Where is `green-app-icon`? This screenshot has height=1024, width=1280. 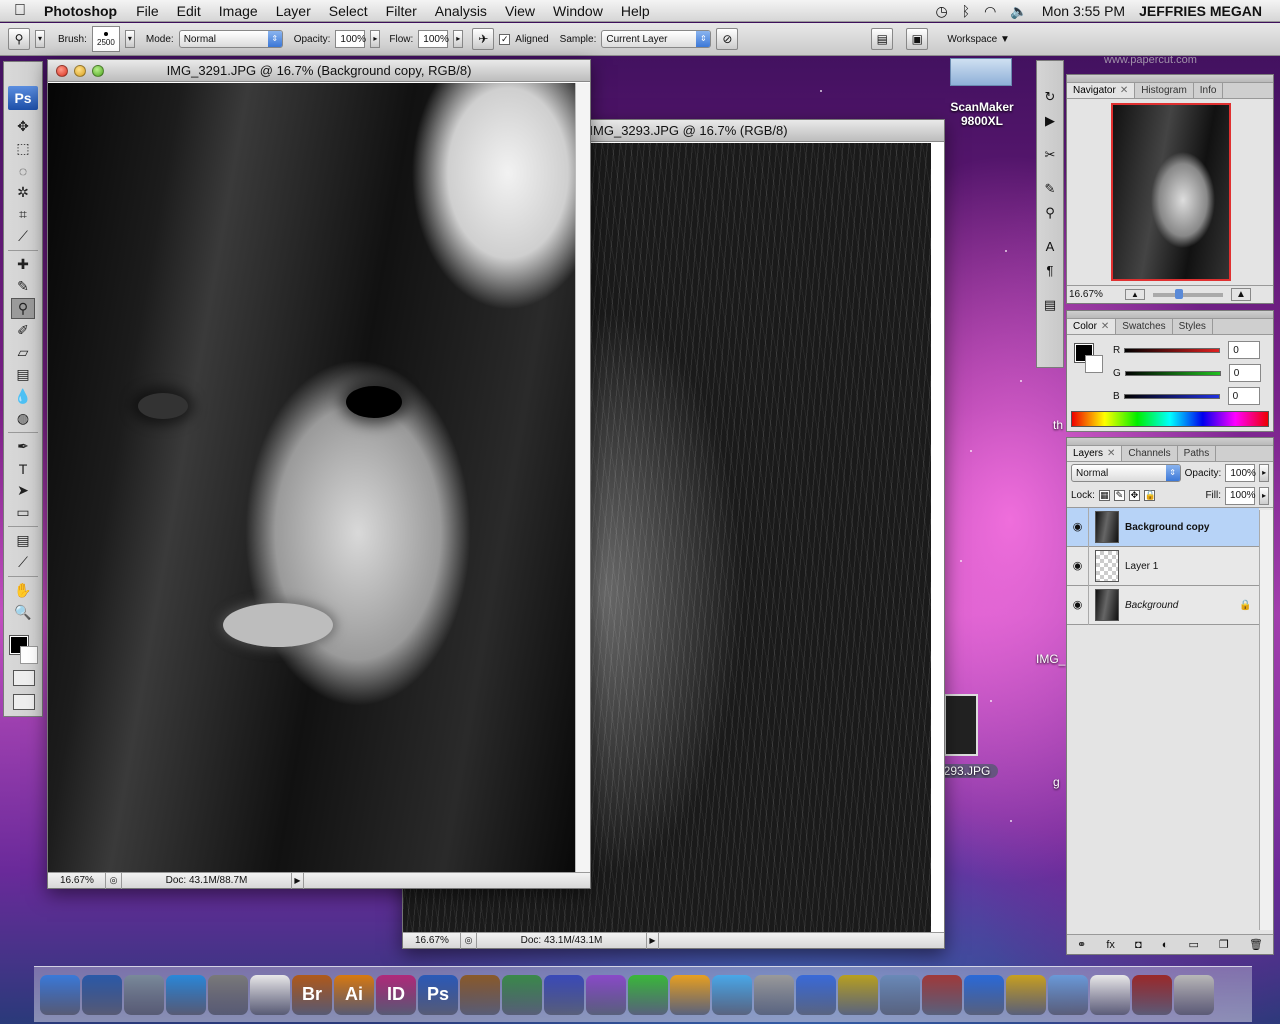 green-app-icon is located at coordinates (648, 994).